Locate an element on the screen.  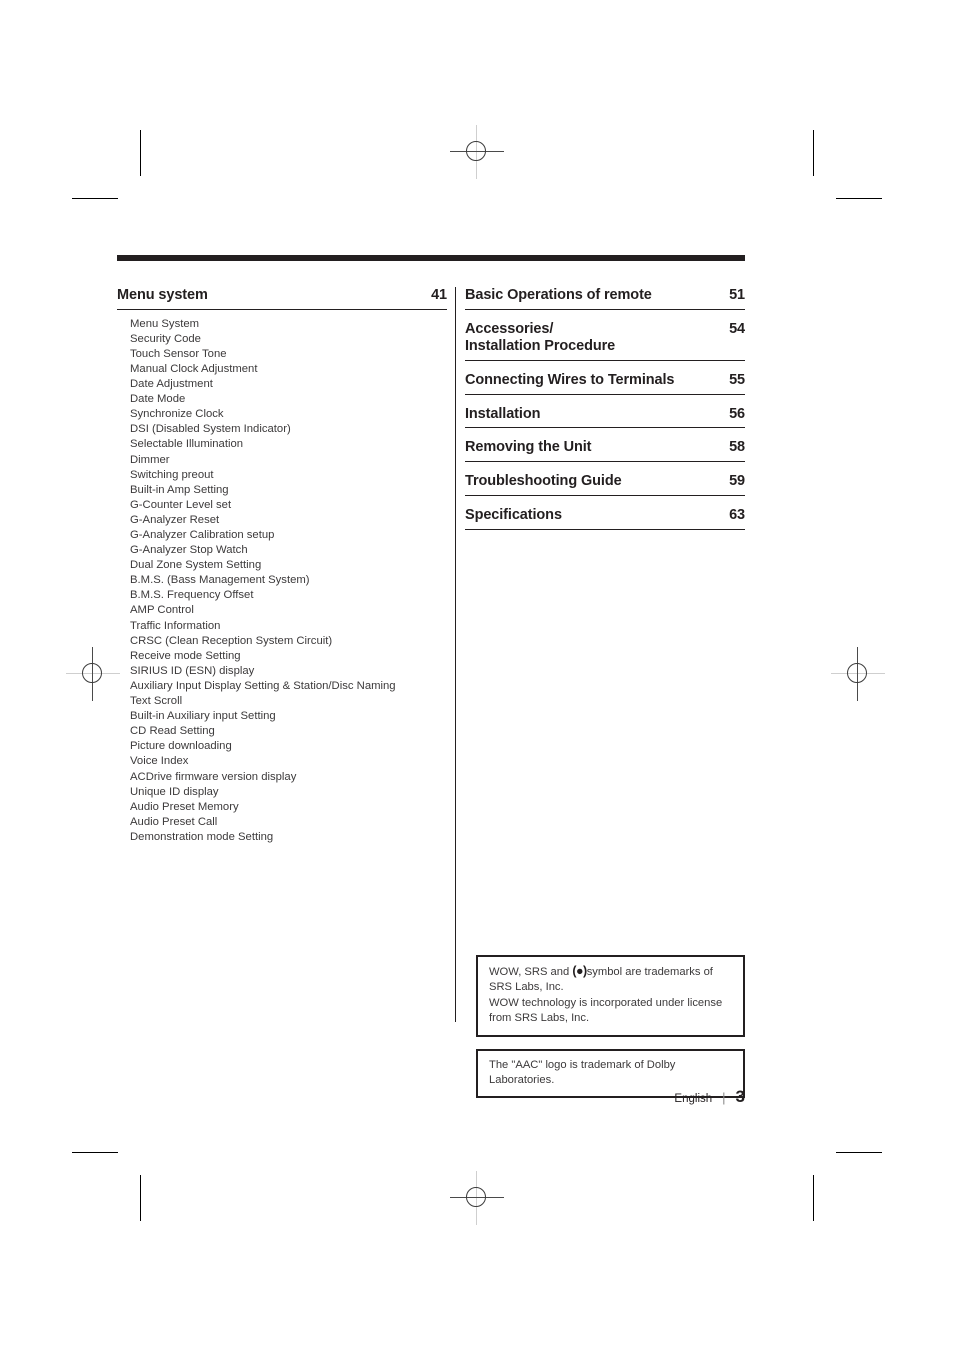
srs-notice-line-4: from SRS Labs, Inc. is located at coordinates (539, 1018).